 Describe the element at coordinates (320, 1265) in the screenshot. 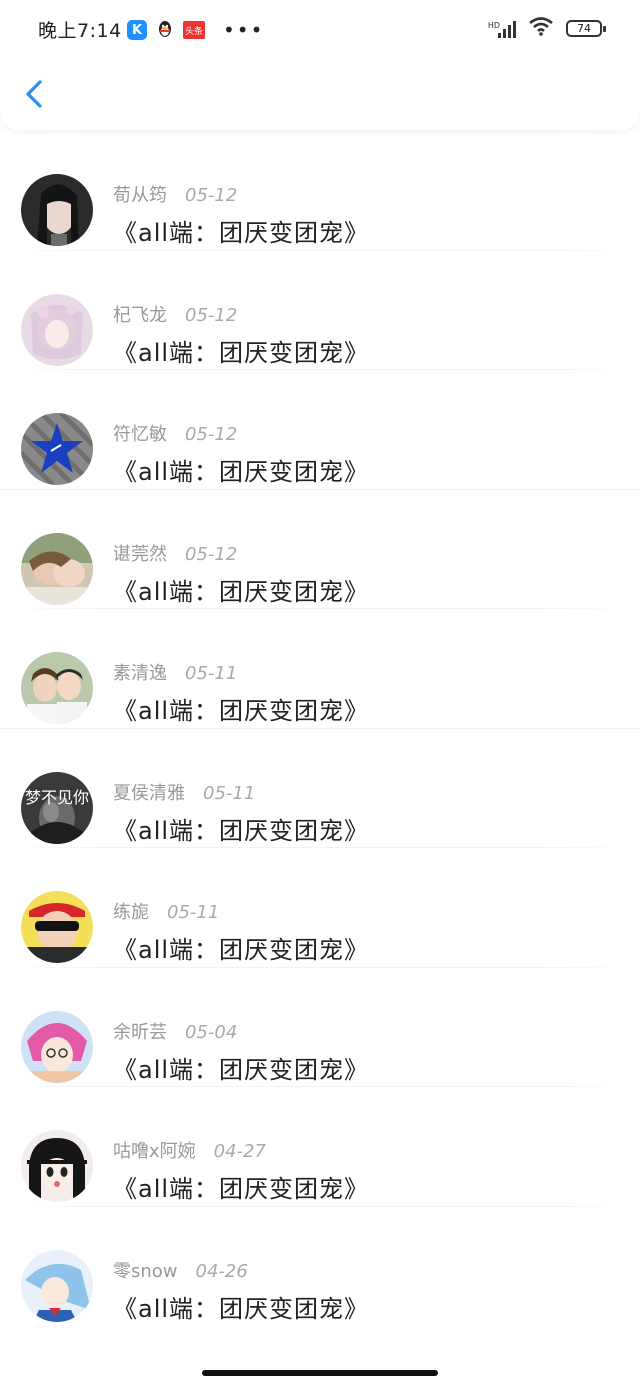

I see `list-item: 零snow 04-26 《all端：团厌变团宠》` at that location.